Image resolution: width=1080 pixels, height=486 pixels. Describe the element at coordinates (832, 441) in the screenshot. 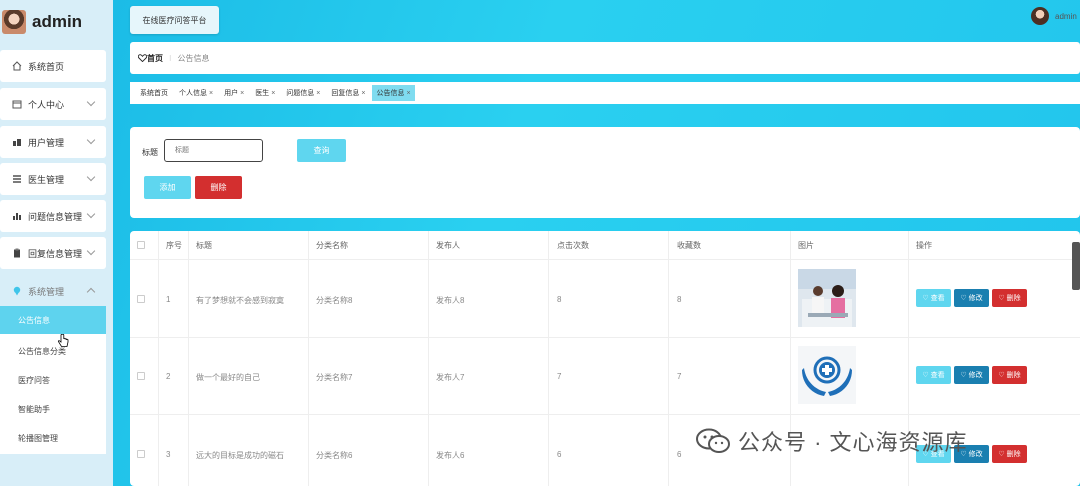

I see `watermark: 公众号 · 文心海资源库` at that location.